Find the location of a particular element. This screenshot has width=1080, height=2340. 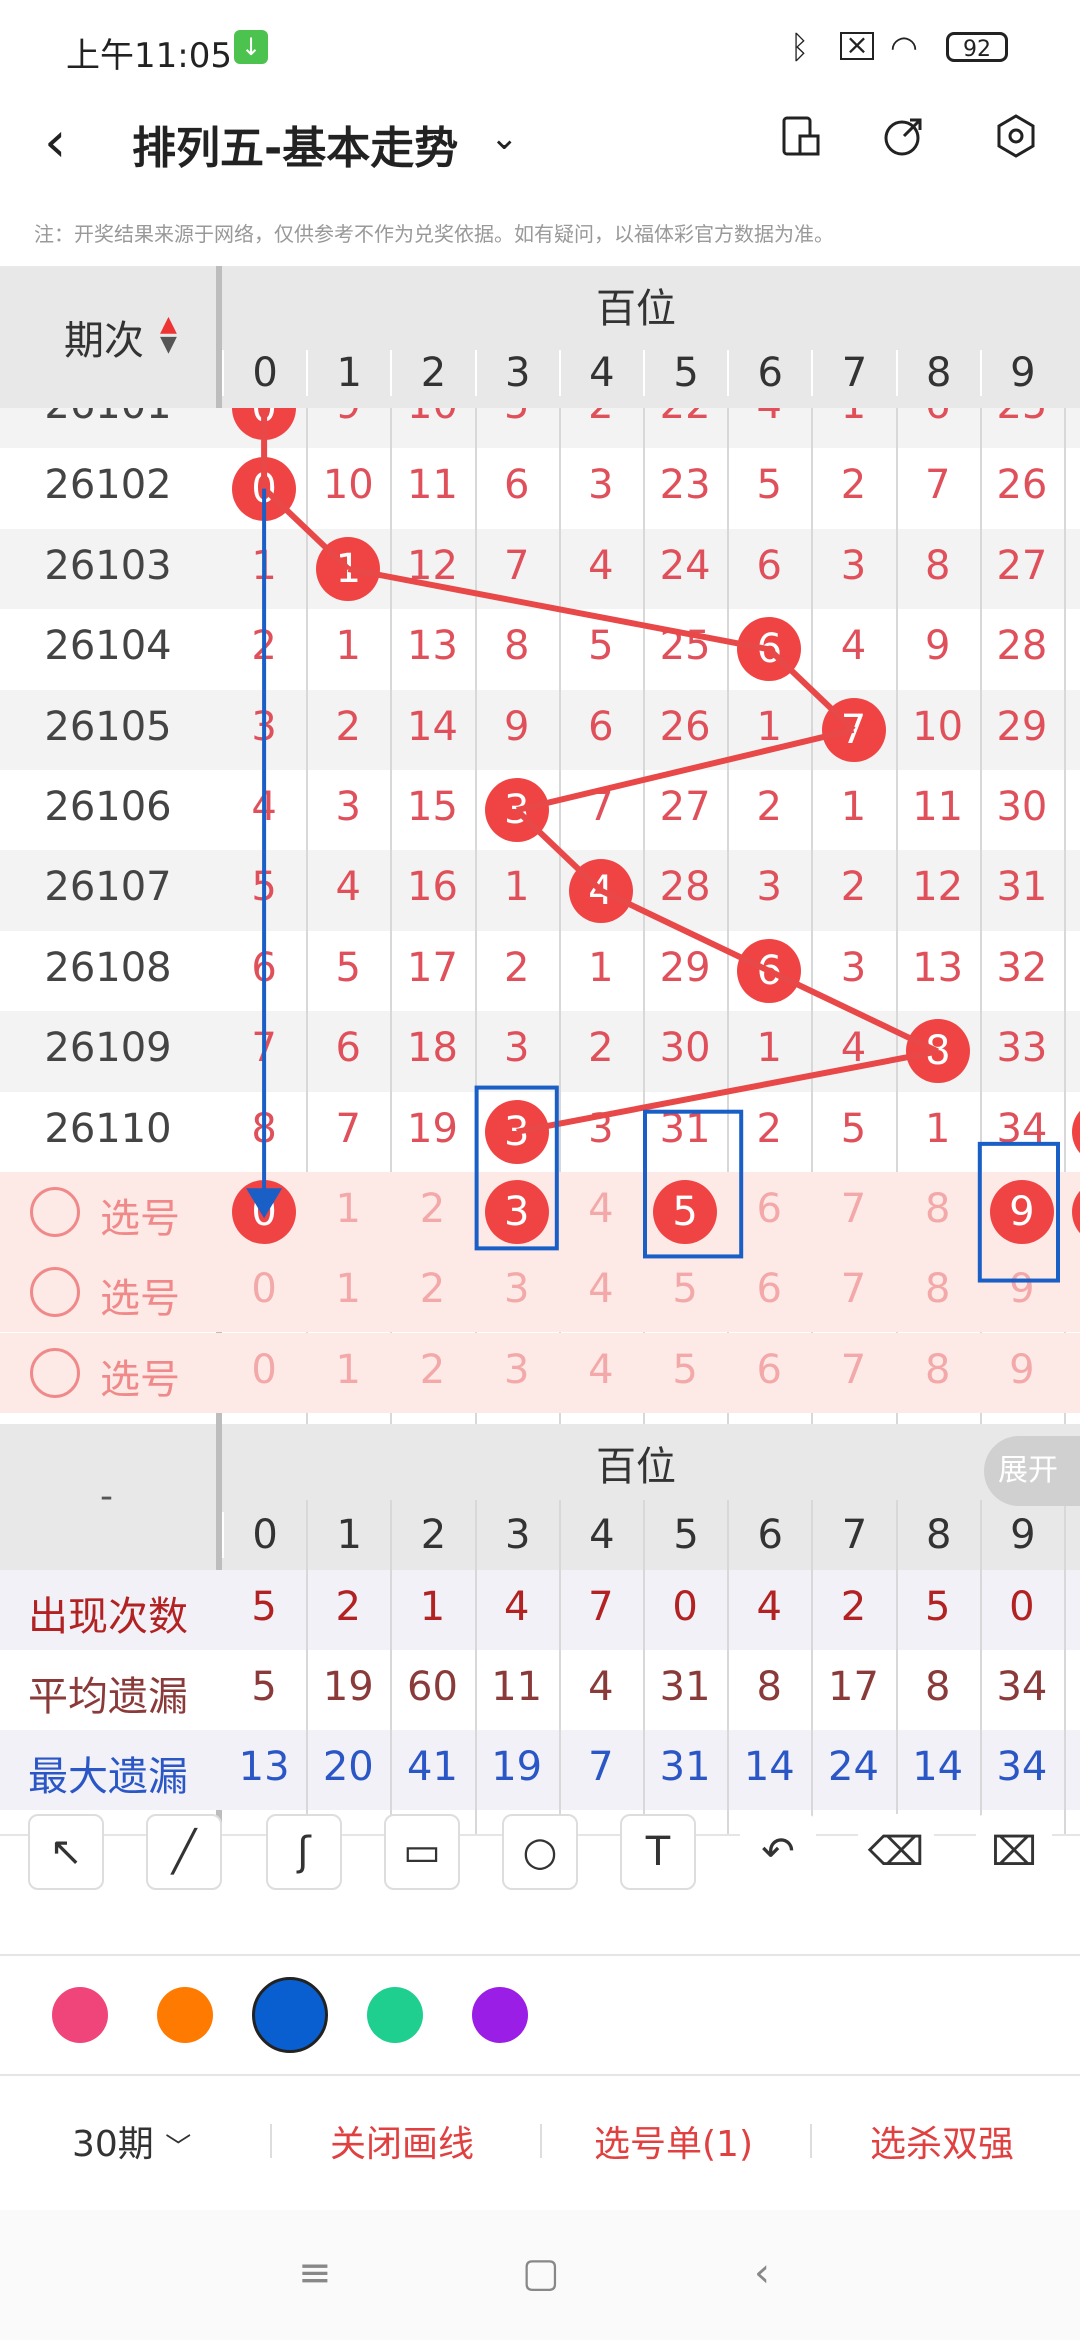

digit-header-3: 3 is located at coordinates (516, 373).